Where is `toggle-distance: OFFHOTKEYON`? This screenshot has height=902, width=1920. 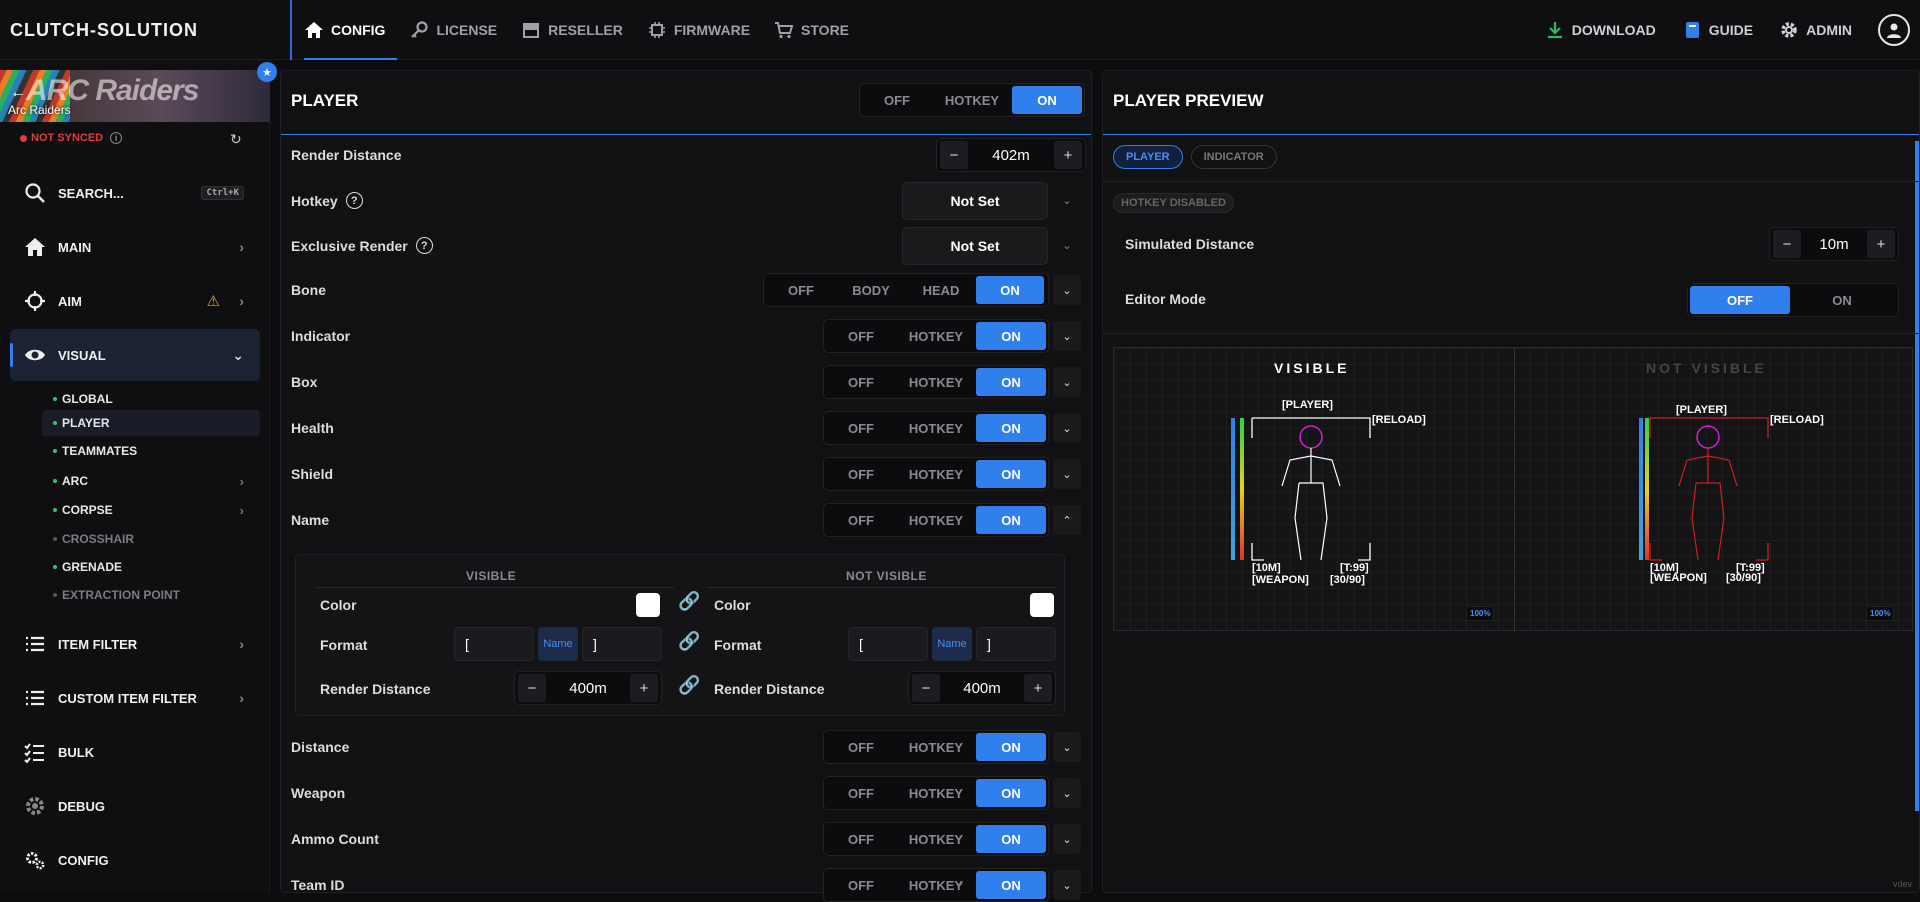
toggle-distance: OFFHOTKEYON is located at coordinates (936, 747).